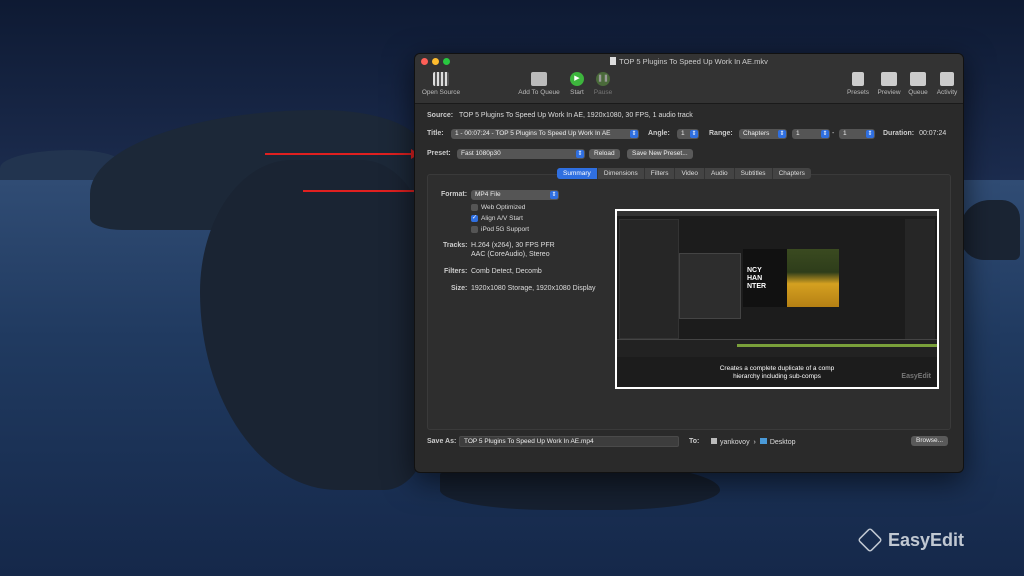 The width and height of the screenshot is (1024, 576). I want to click on window-title: TOP 5 Plugins To Speed Up Work In AE.mkv, so click(689, 61).